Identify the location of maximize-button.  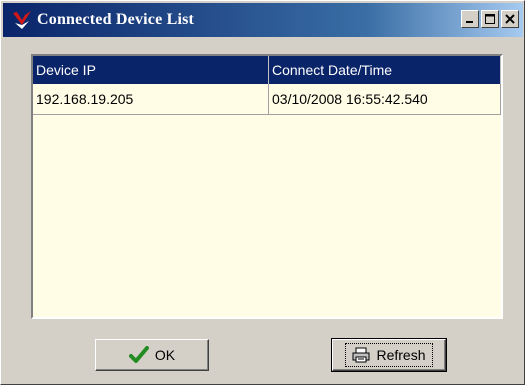
(490, 19).